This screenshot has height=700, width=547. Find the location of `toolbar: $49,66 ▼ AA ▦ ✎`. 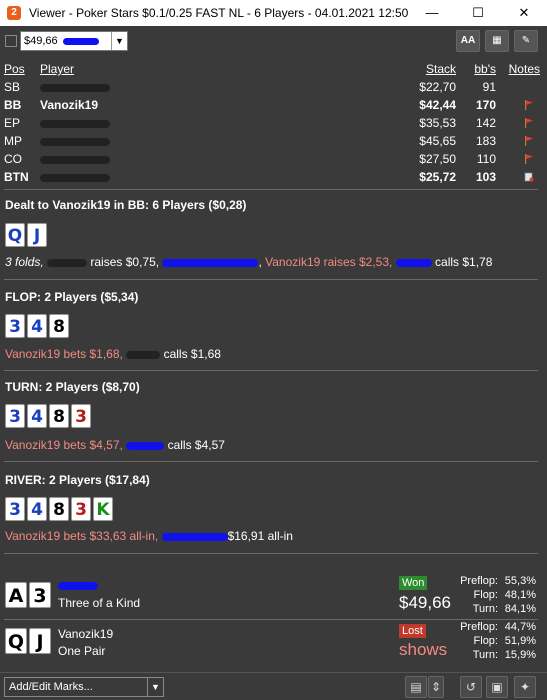

toolbar: $49,66 ▼ AA ▦ ✎ is located at coordinates (273, 41).